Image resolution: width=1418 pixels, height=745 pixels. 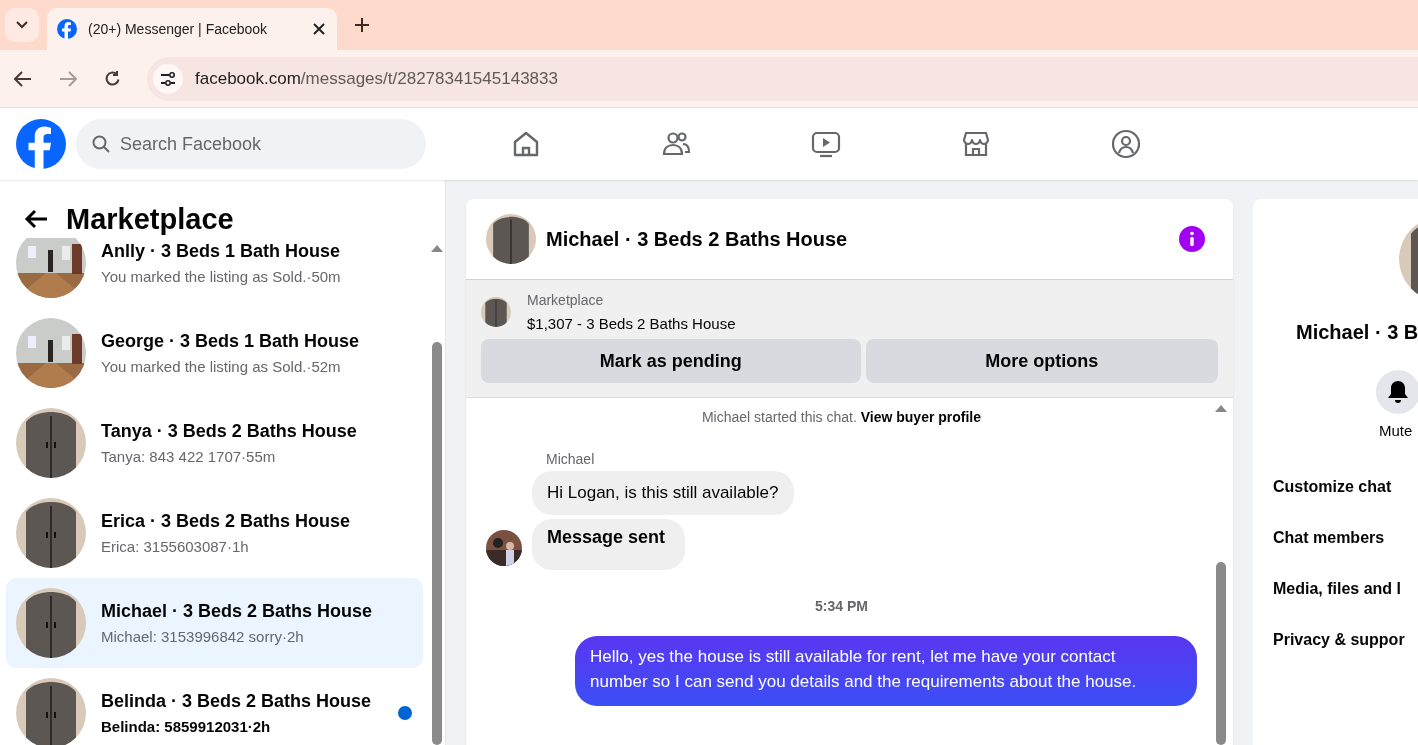 What do you see at coordinates (237, 611) in the screenshot?
I see `conversation-title: Michael · 3 Beds 2 Baths House` at bounding box center [237, 611].